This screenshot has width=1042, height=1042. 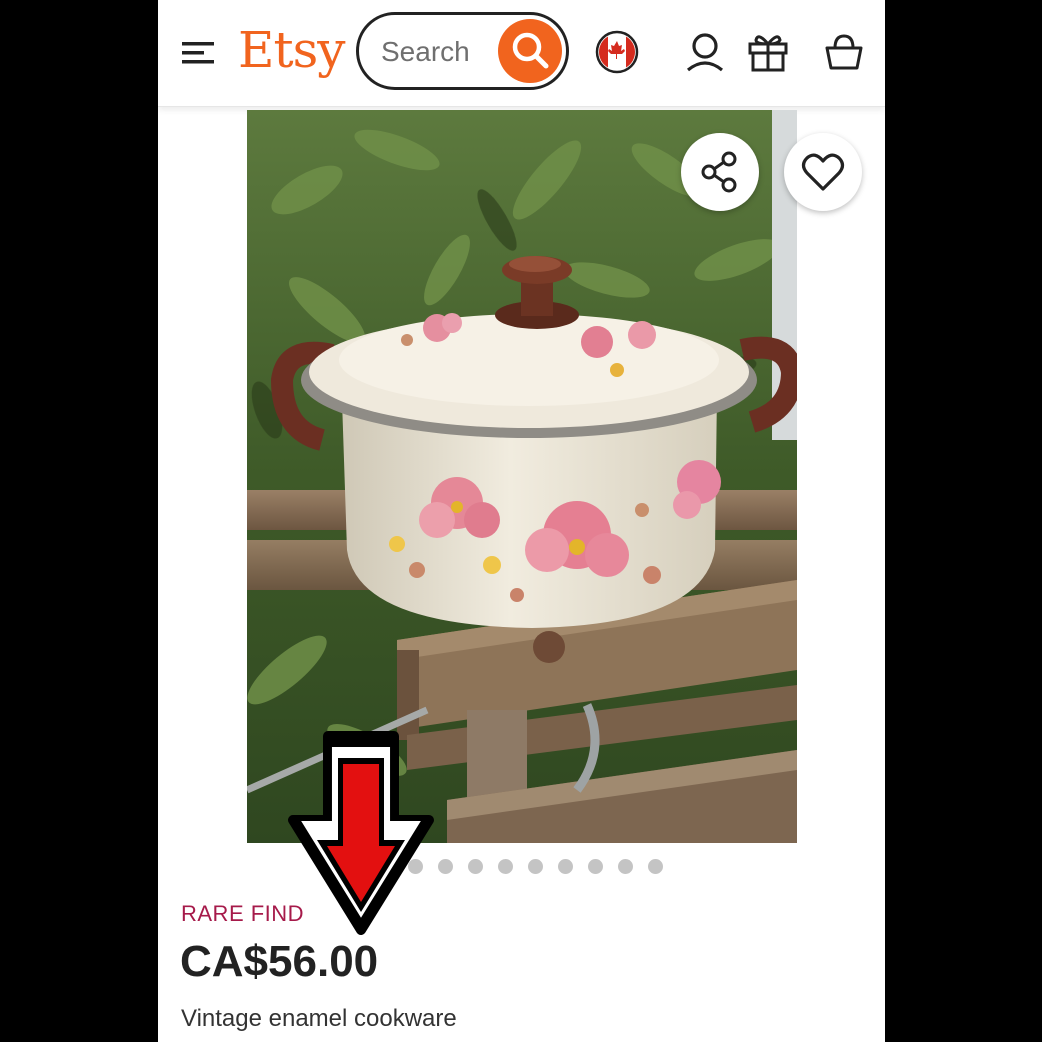 I want to click on share-button, so click(x=720, y=172).